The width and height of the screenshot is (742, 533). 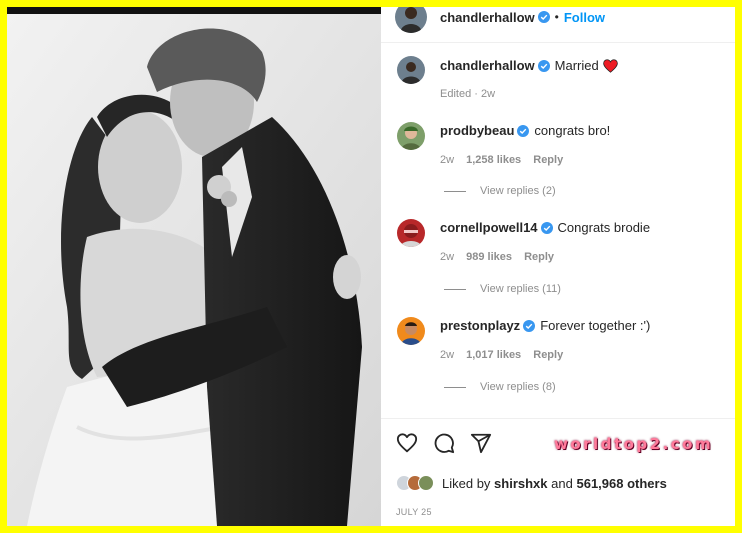 I want to click on likes-user: shirshxk, so click(x=520, y=483).